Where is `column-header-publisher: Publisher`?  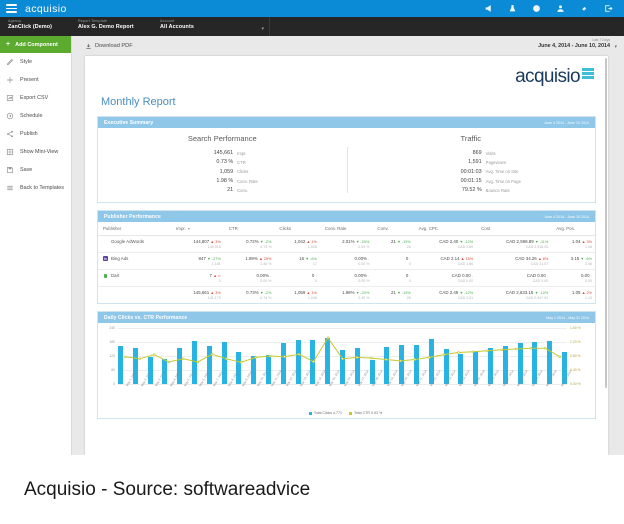 column-header-publisher: Publisher is located at coordinates (135, 229).